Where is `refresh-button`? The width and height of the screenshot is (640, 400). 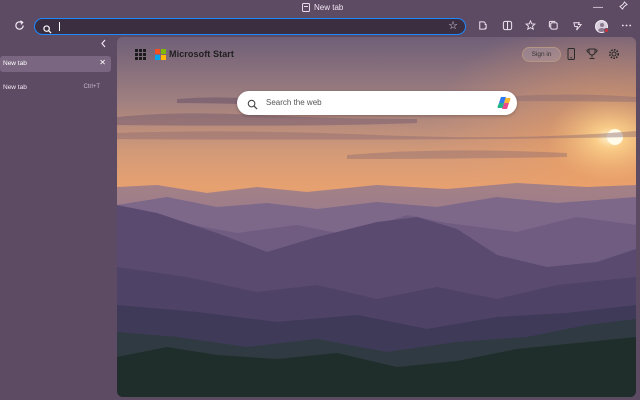
refresh-button is located at coordinates (19, 27).